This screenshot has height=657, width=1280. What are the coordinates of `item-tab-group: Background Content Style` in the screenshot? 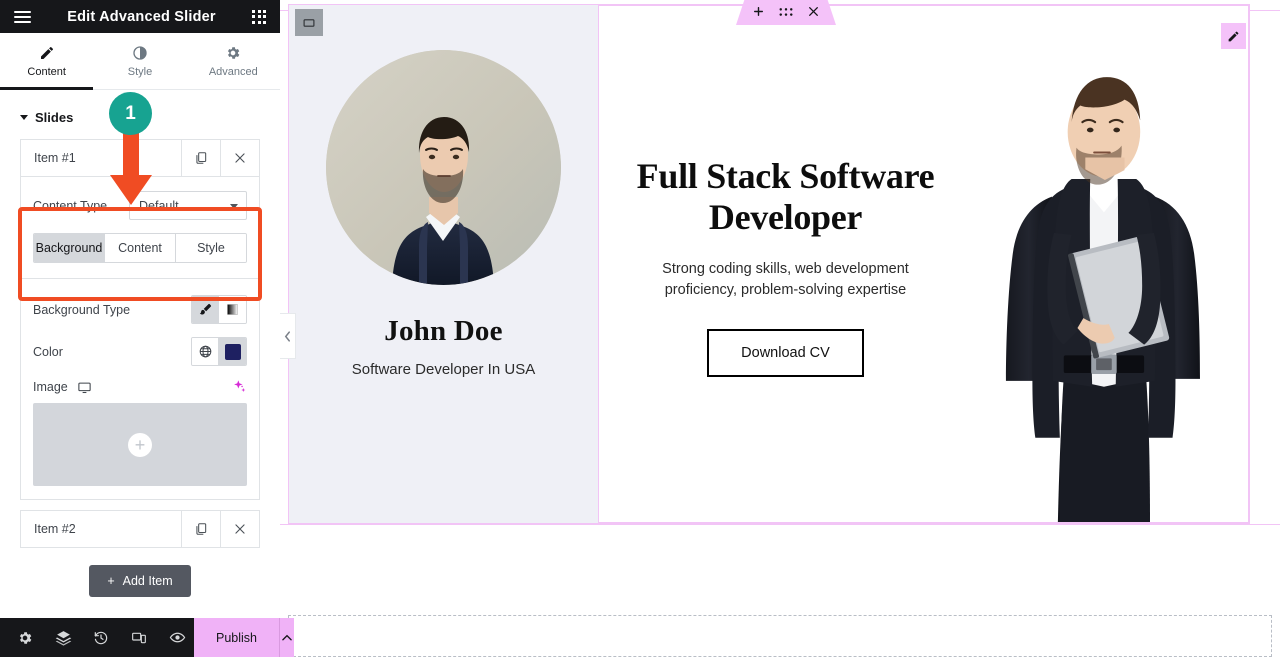 It's located at (140, 248).